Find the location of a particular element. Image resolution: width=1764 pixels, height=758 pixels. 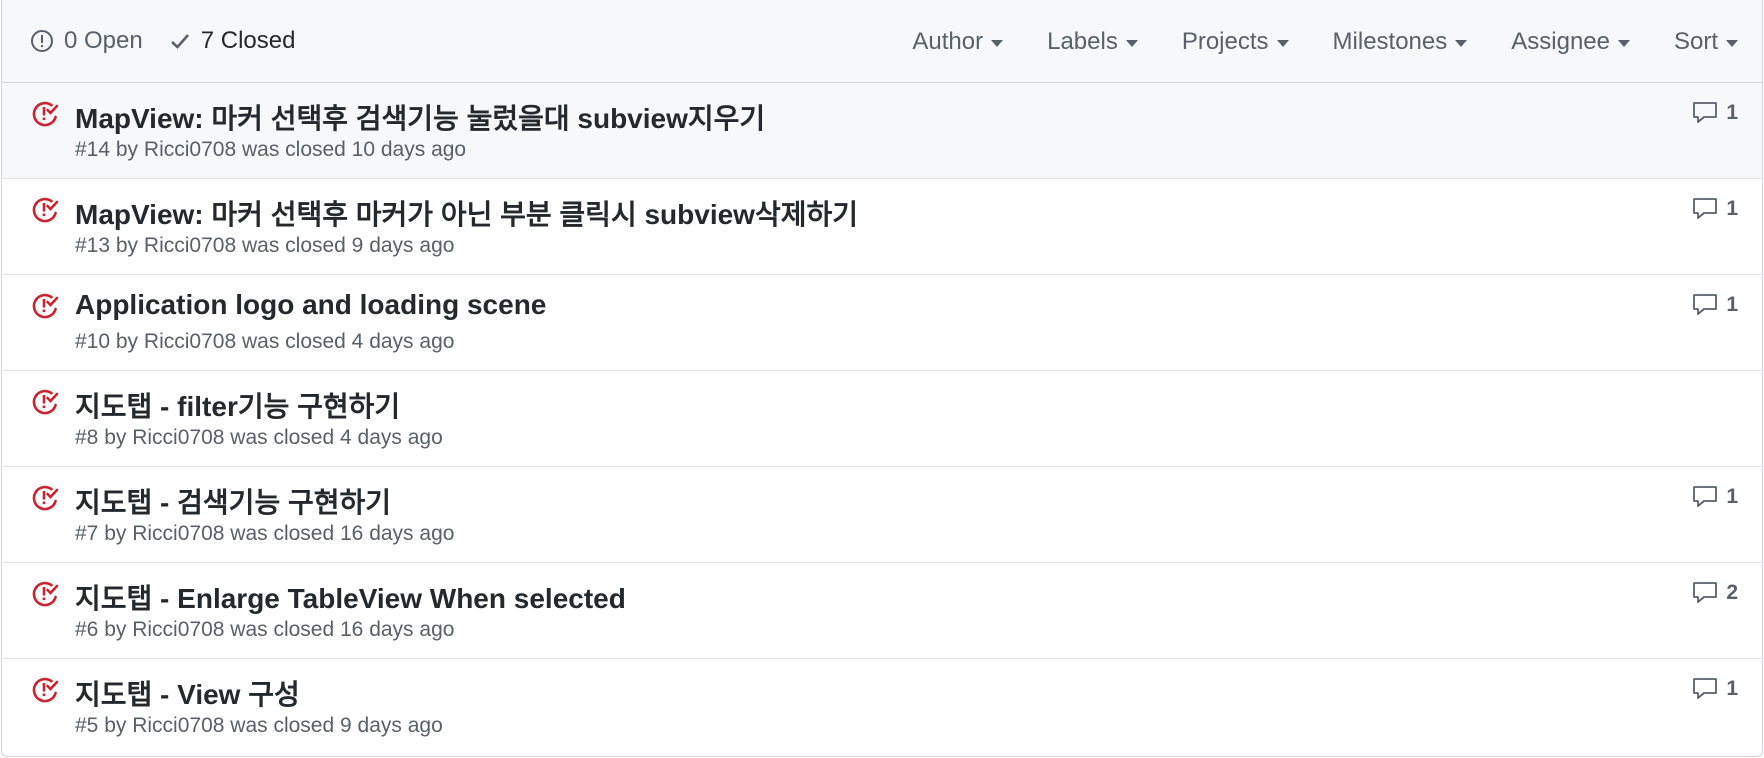

assignee-filter-label: Assignee is located at coordinates (1560, 41).